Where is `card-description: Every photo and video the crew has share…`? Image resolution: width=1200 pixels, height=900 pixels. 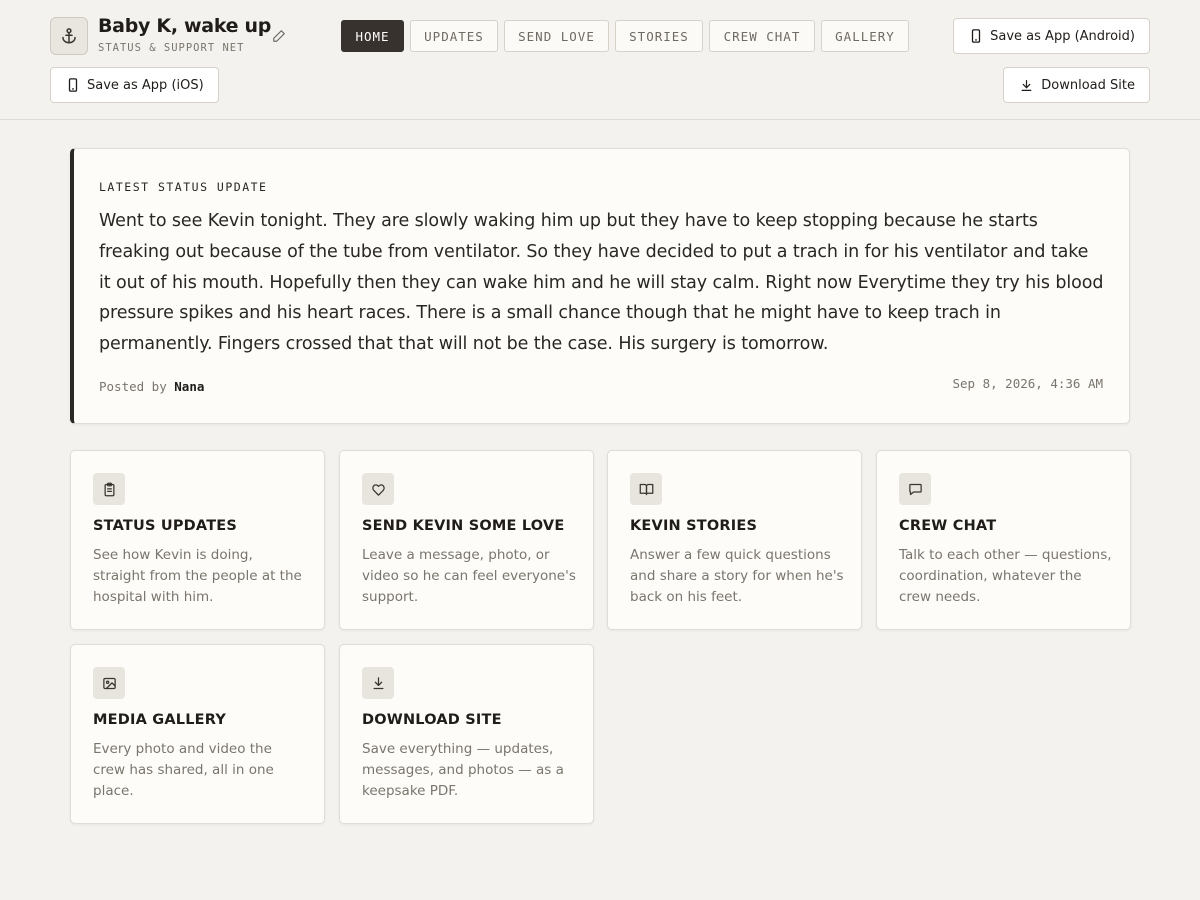
card-description: Every photo and video the crew has share… is located at coordinates (183, 770).